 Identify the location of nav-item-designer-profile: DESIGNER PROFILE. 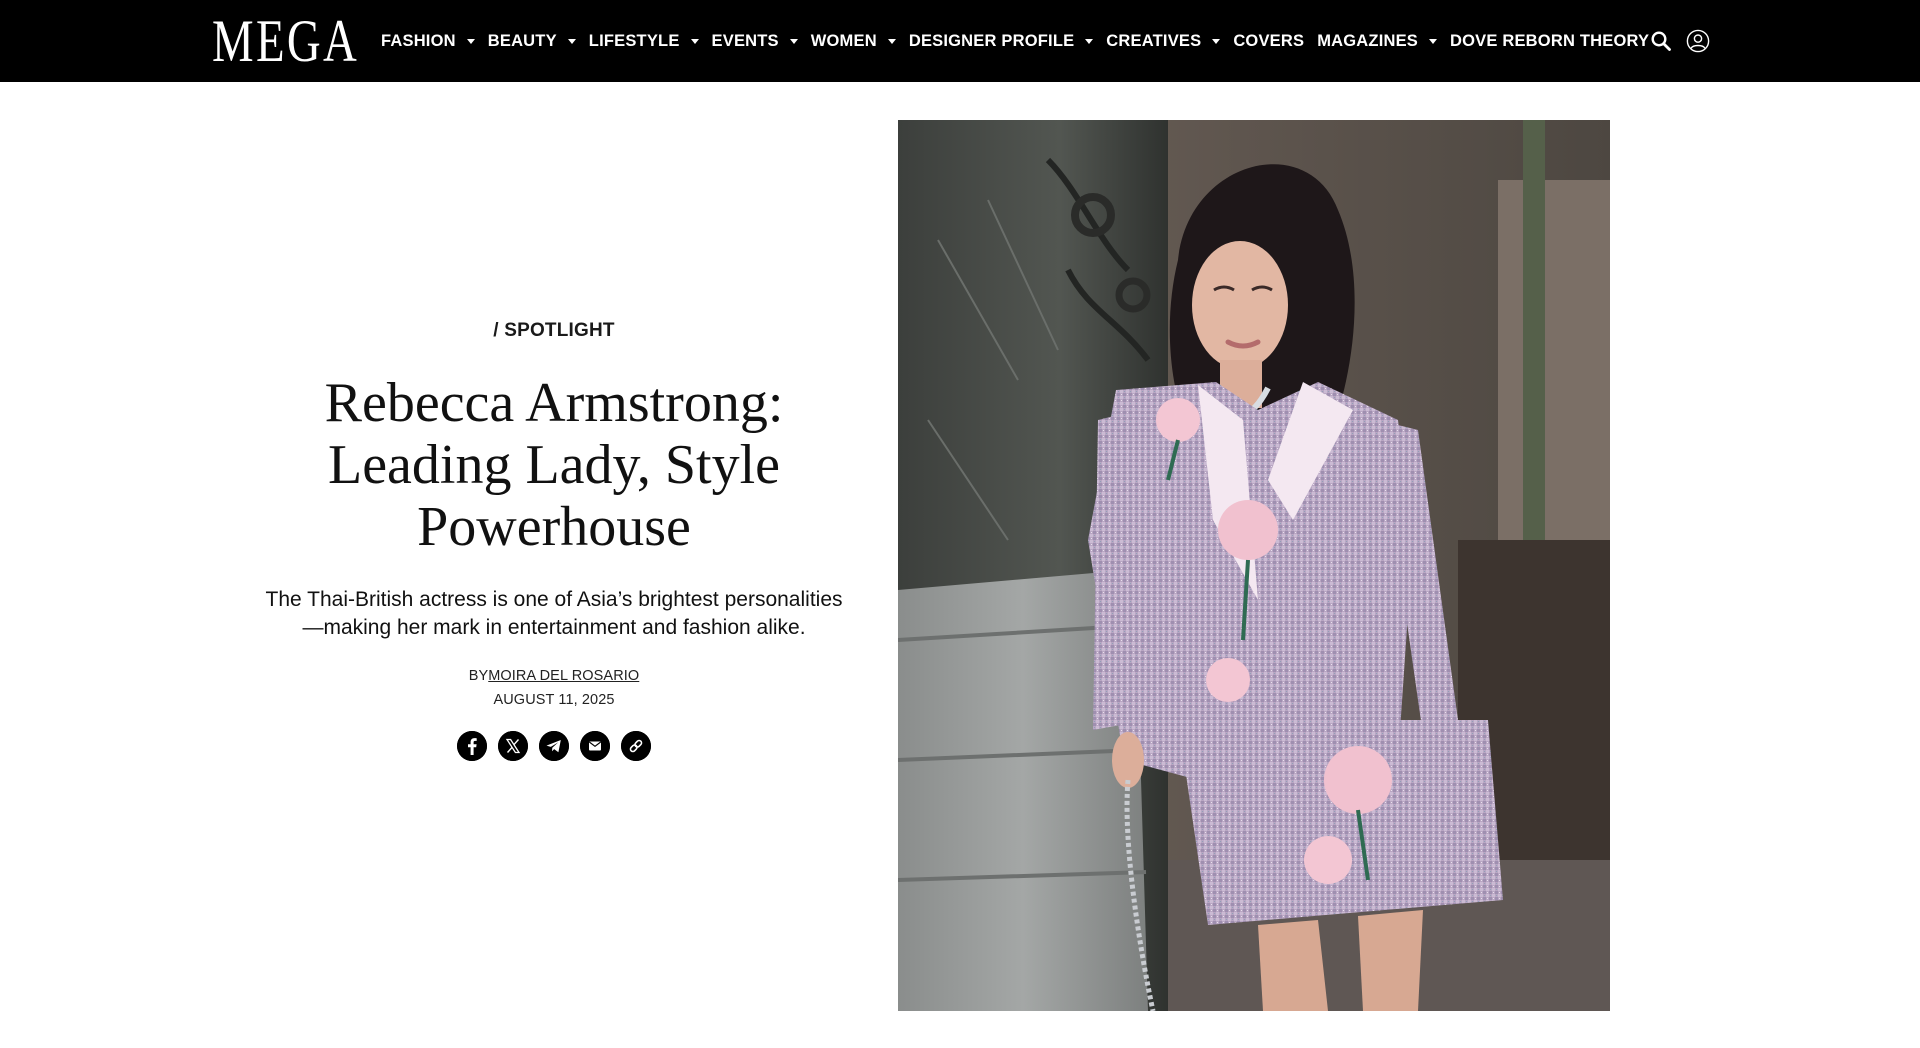
(1001, 41).